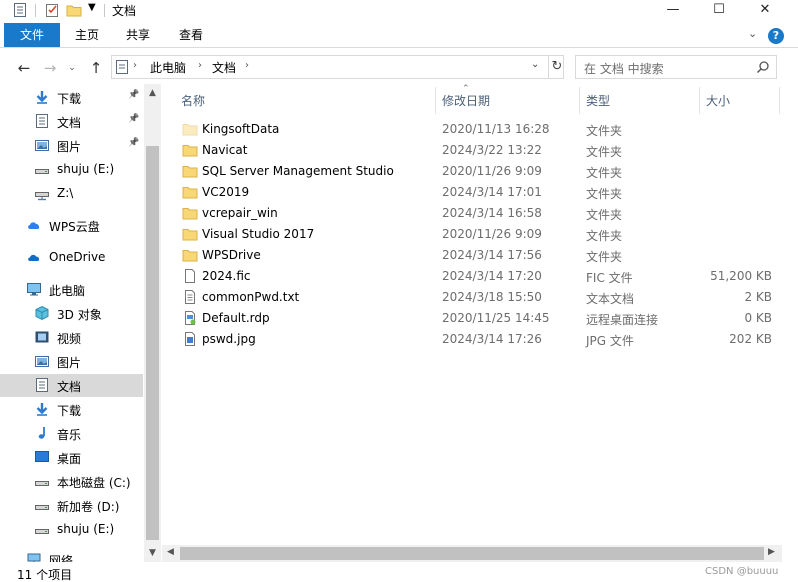  What do you see at coordinates (34, 225) in the screenshot?
I see `wps-cloud-icon` at bounding box center [34, 225].